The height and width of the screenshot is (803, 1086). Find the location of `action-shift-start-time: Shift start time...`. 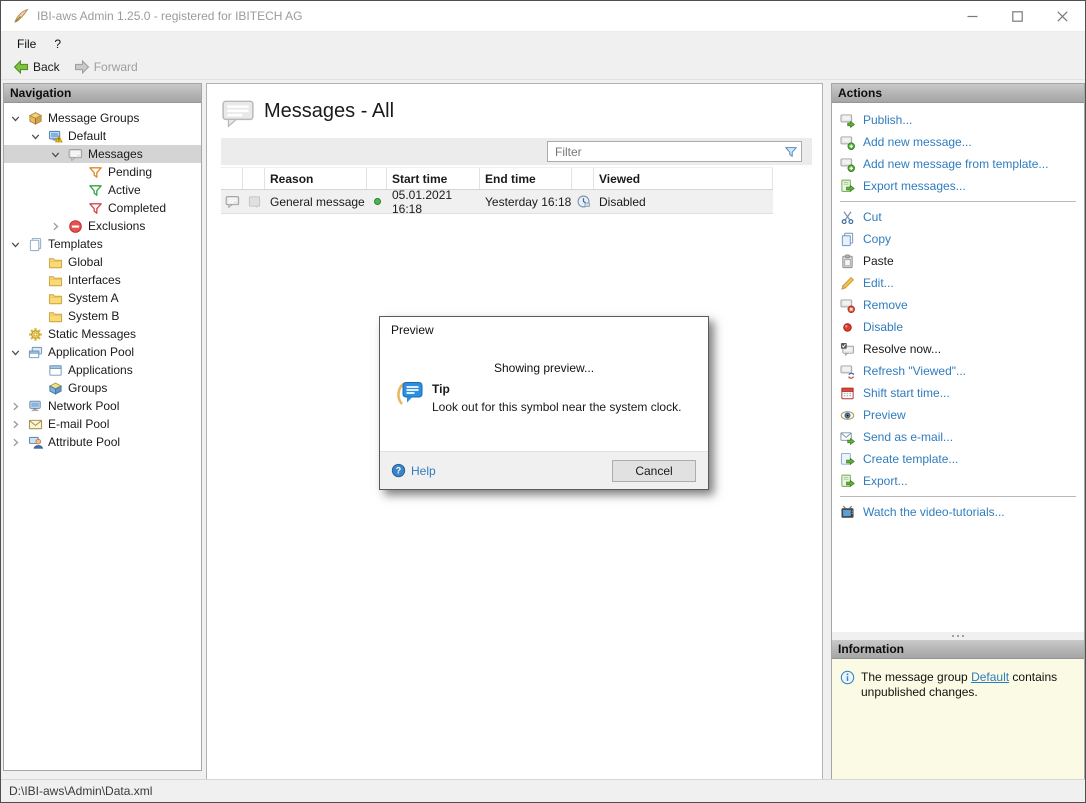

action-shift-start-time: Shift start time... is located at coordinates (958, 393).